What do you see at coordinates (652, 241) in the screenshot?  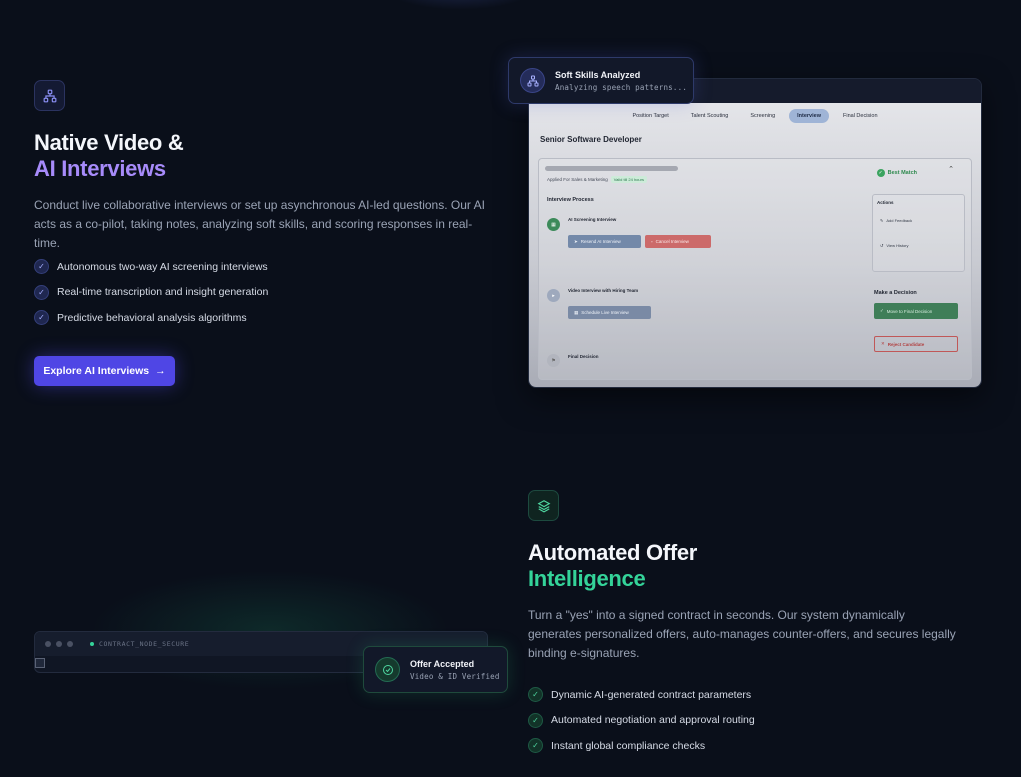 I see `trash-icon: ▫` at bounding box center [652, 241].